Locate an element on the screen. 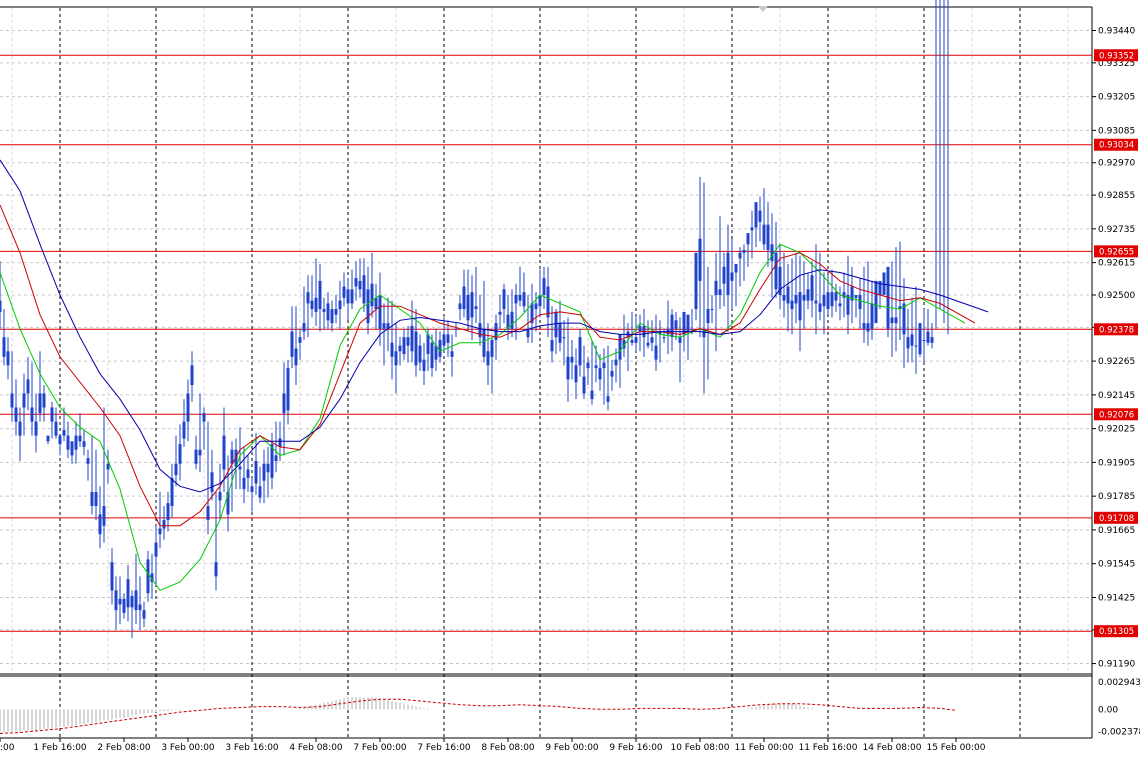 The image size is (1140, 761). level-price-tag: 0.91305 is located at coordinates (1116, 631).